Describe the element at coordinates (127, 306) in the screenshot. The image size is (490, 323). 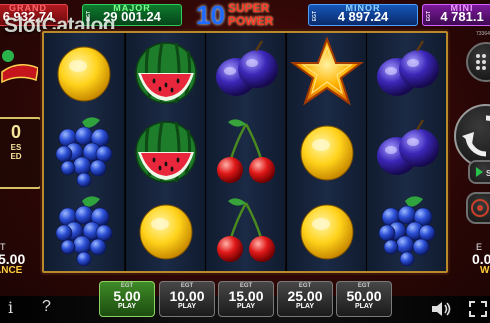
I see `bet-1-play: PLAY` at that location.